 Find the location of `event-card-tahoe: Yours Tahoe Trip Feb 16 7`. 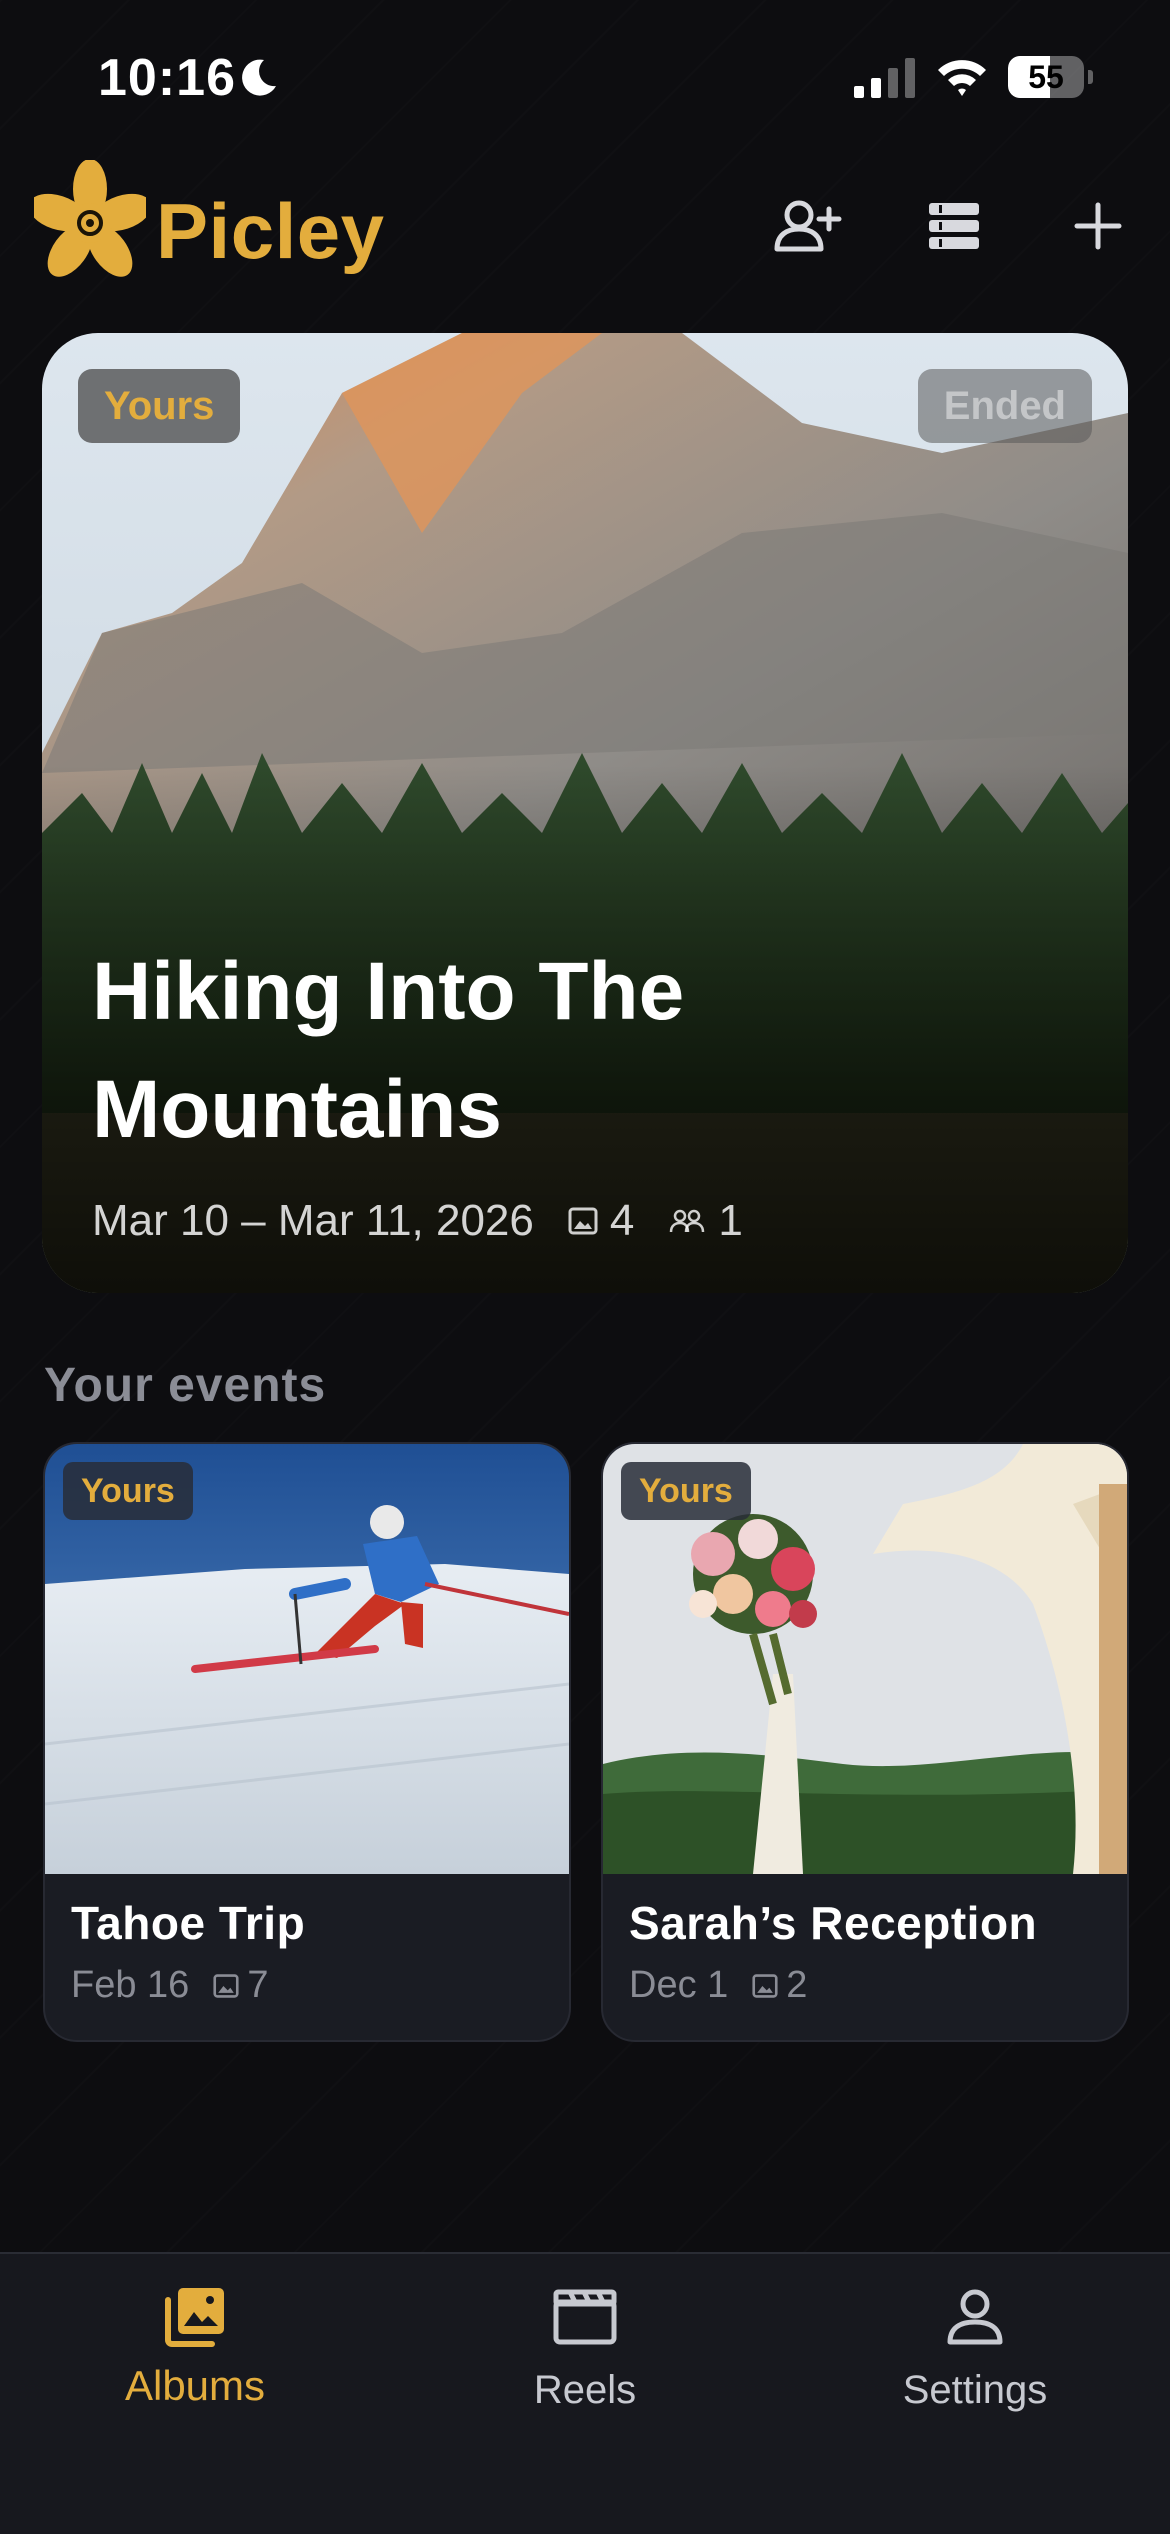

event-card-tahoe: Yours Tahoe Trip Feb 16 7 is located at coordinates (307, 1742).